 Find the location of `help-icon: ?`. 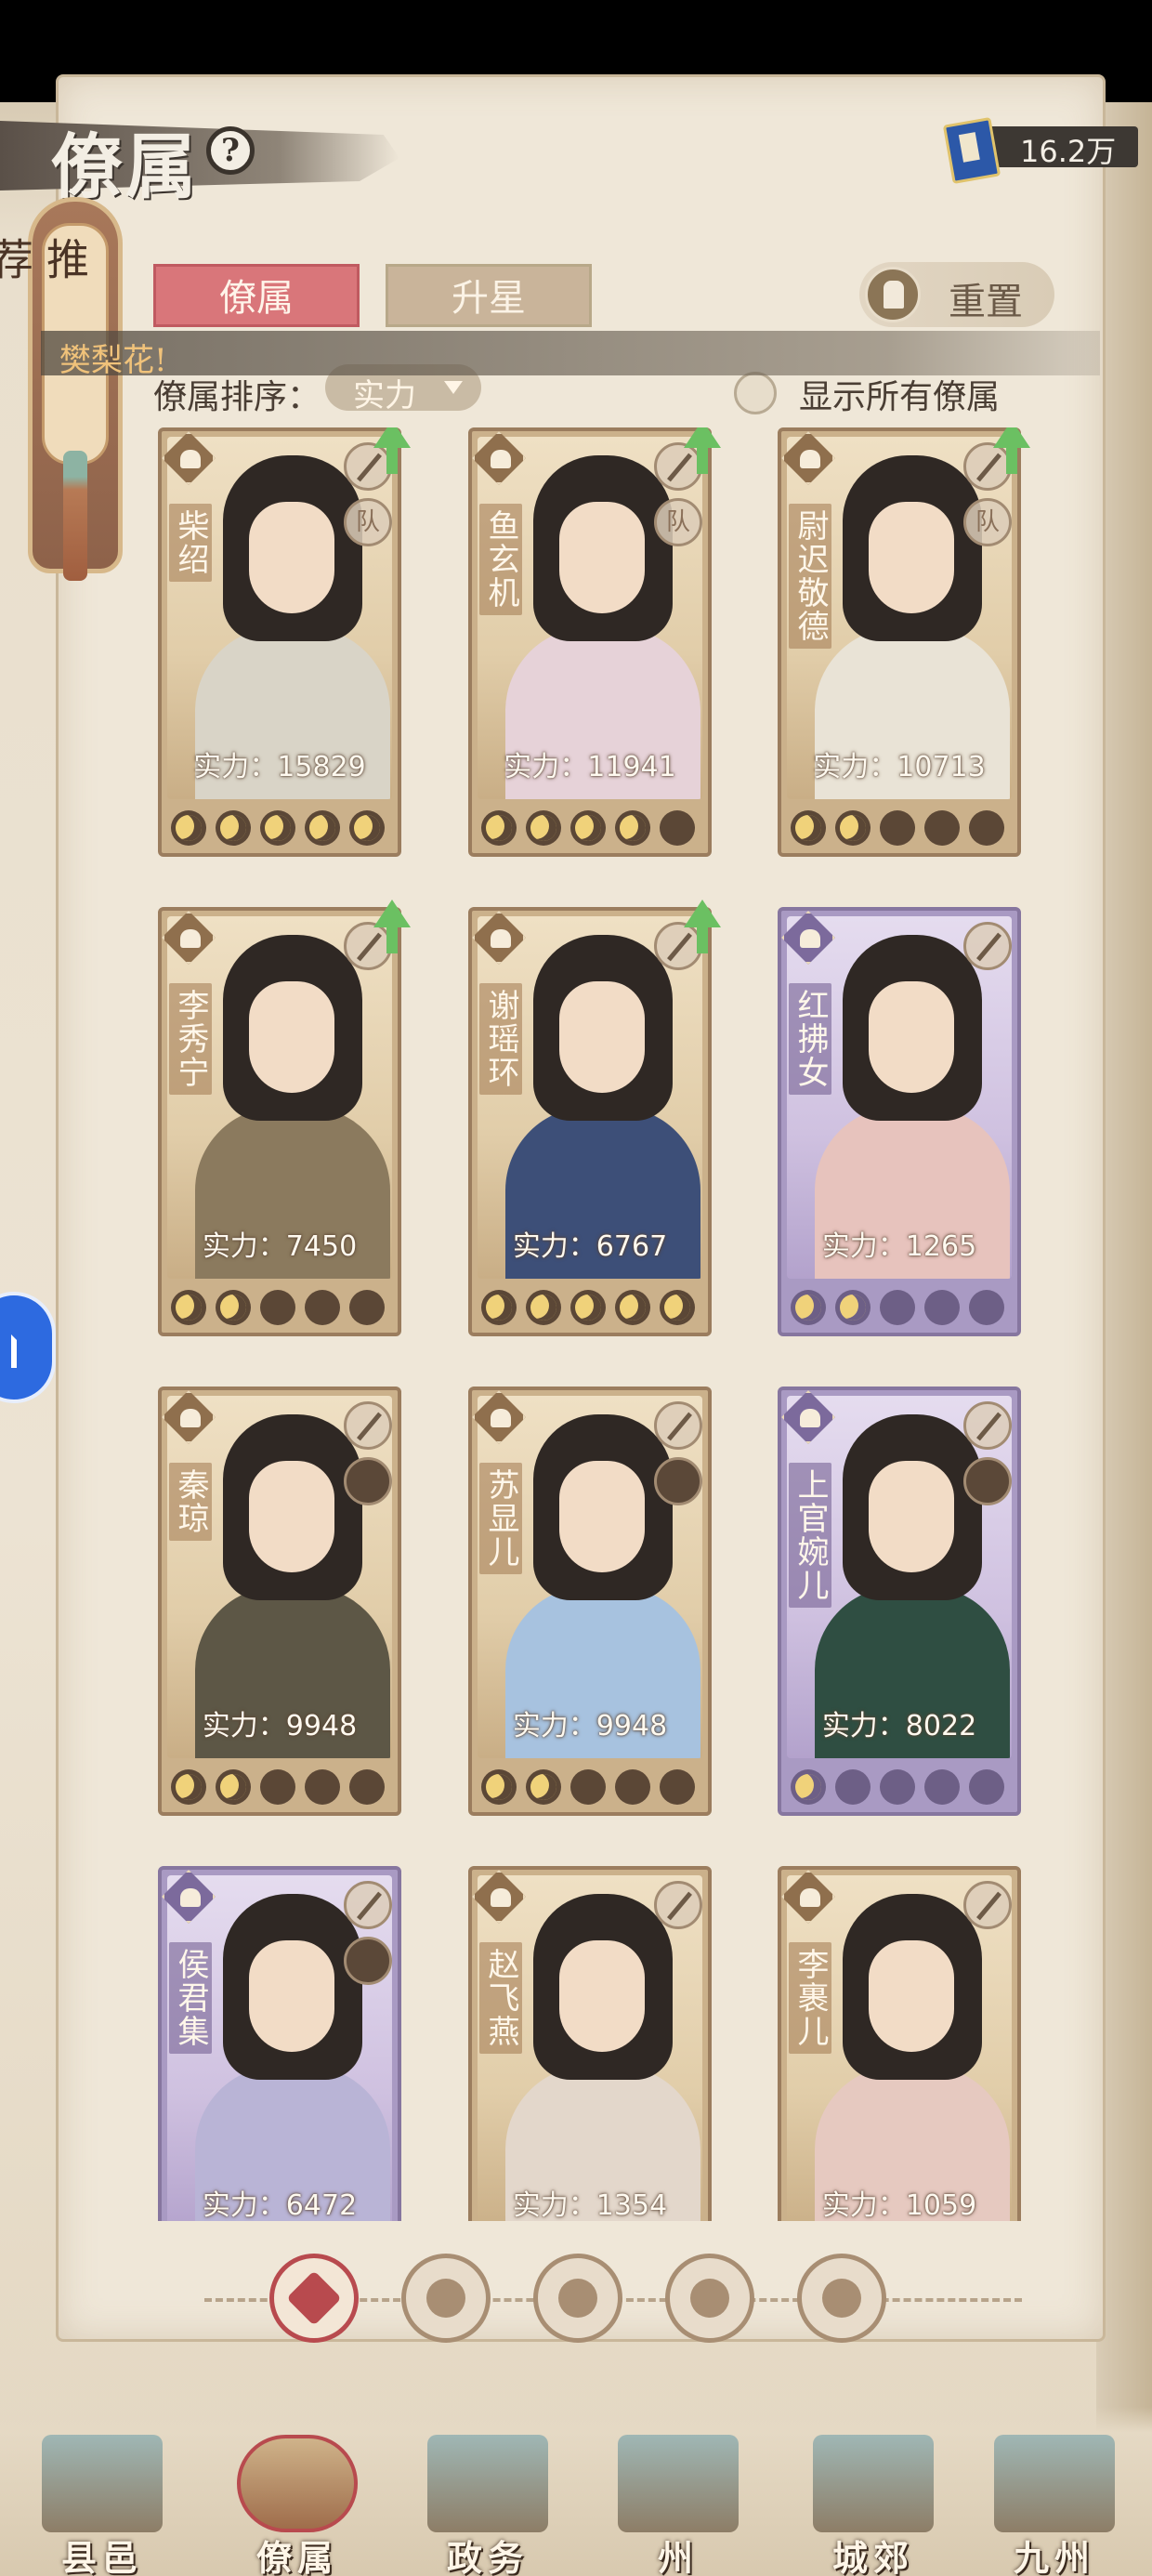

help-icon: ? is located at coordinates (230, 150).